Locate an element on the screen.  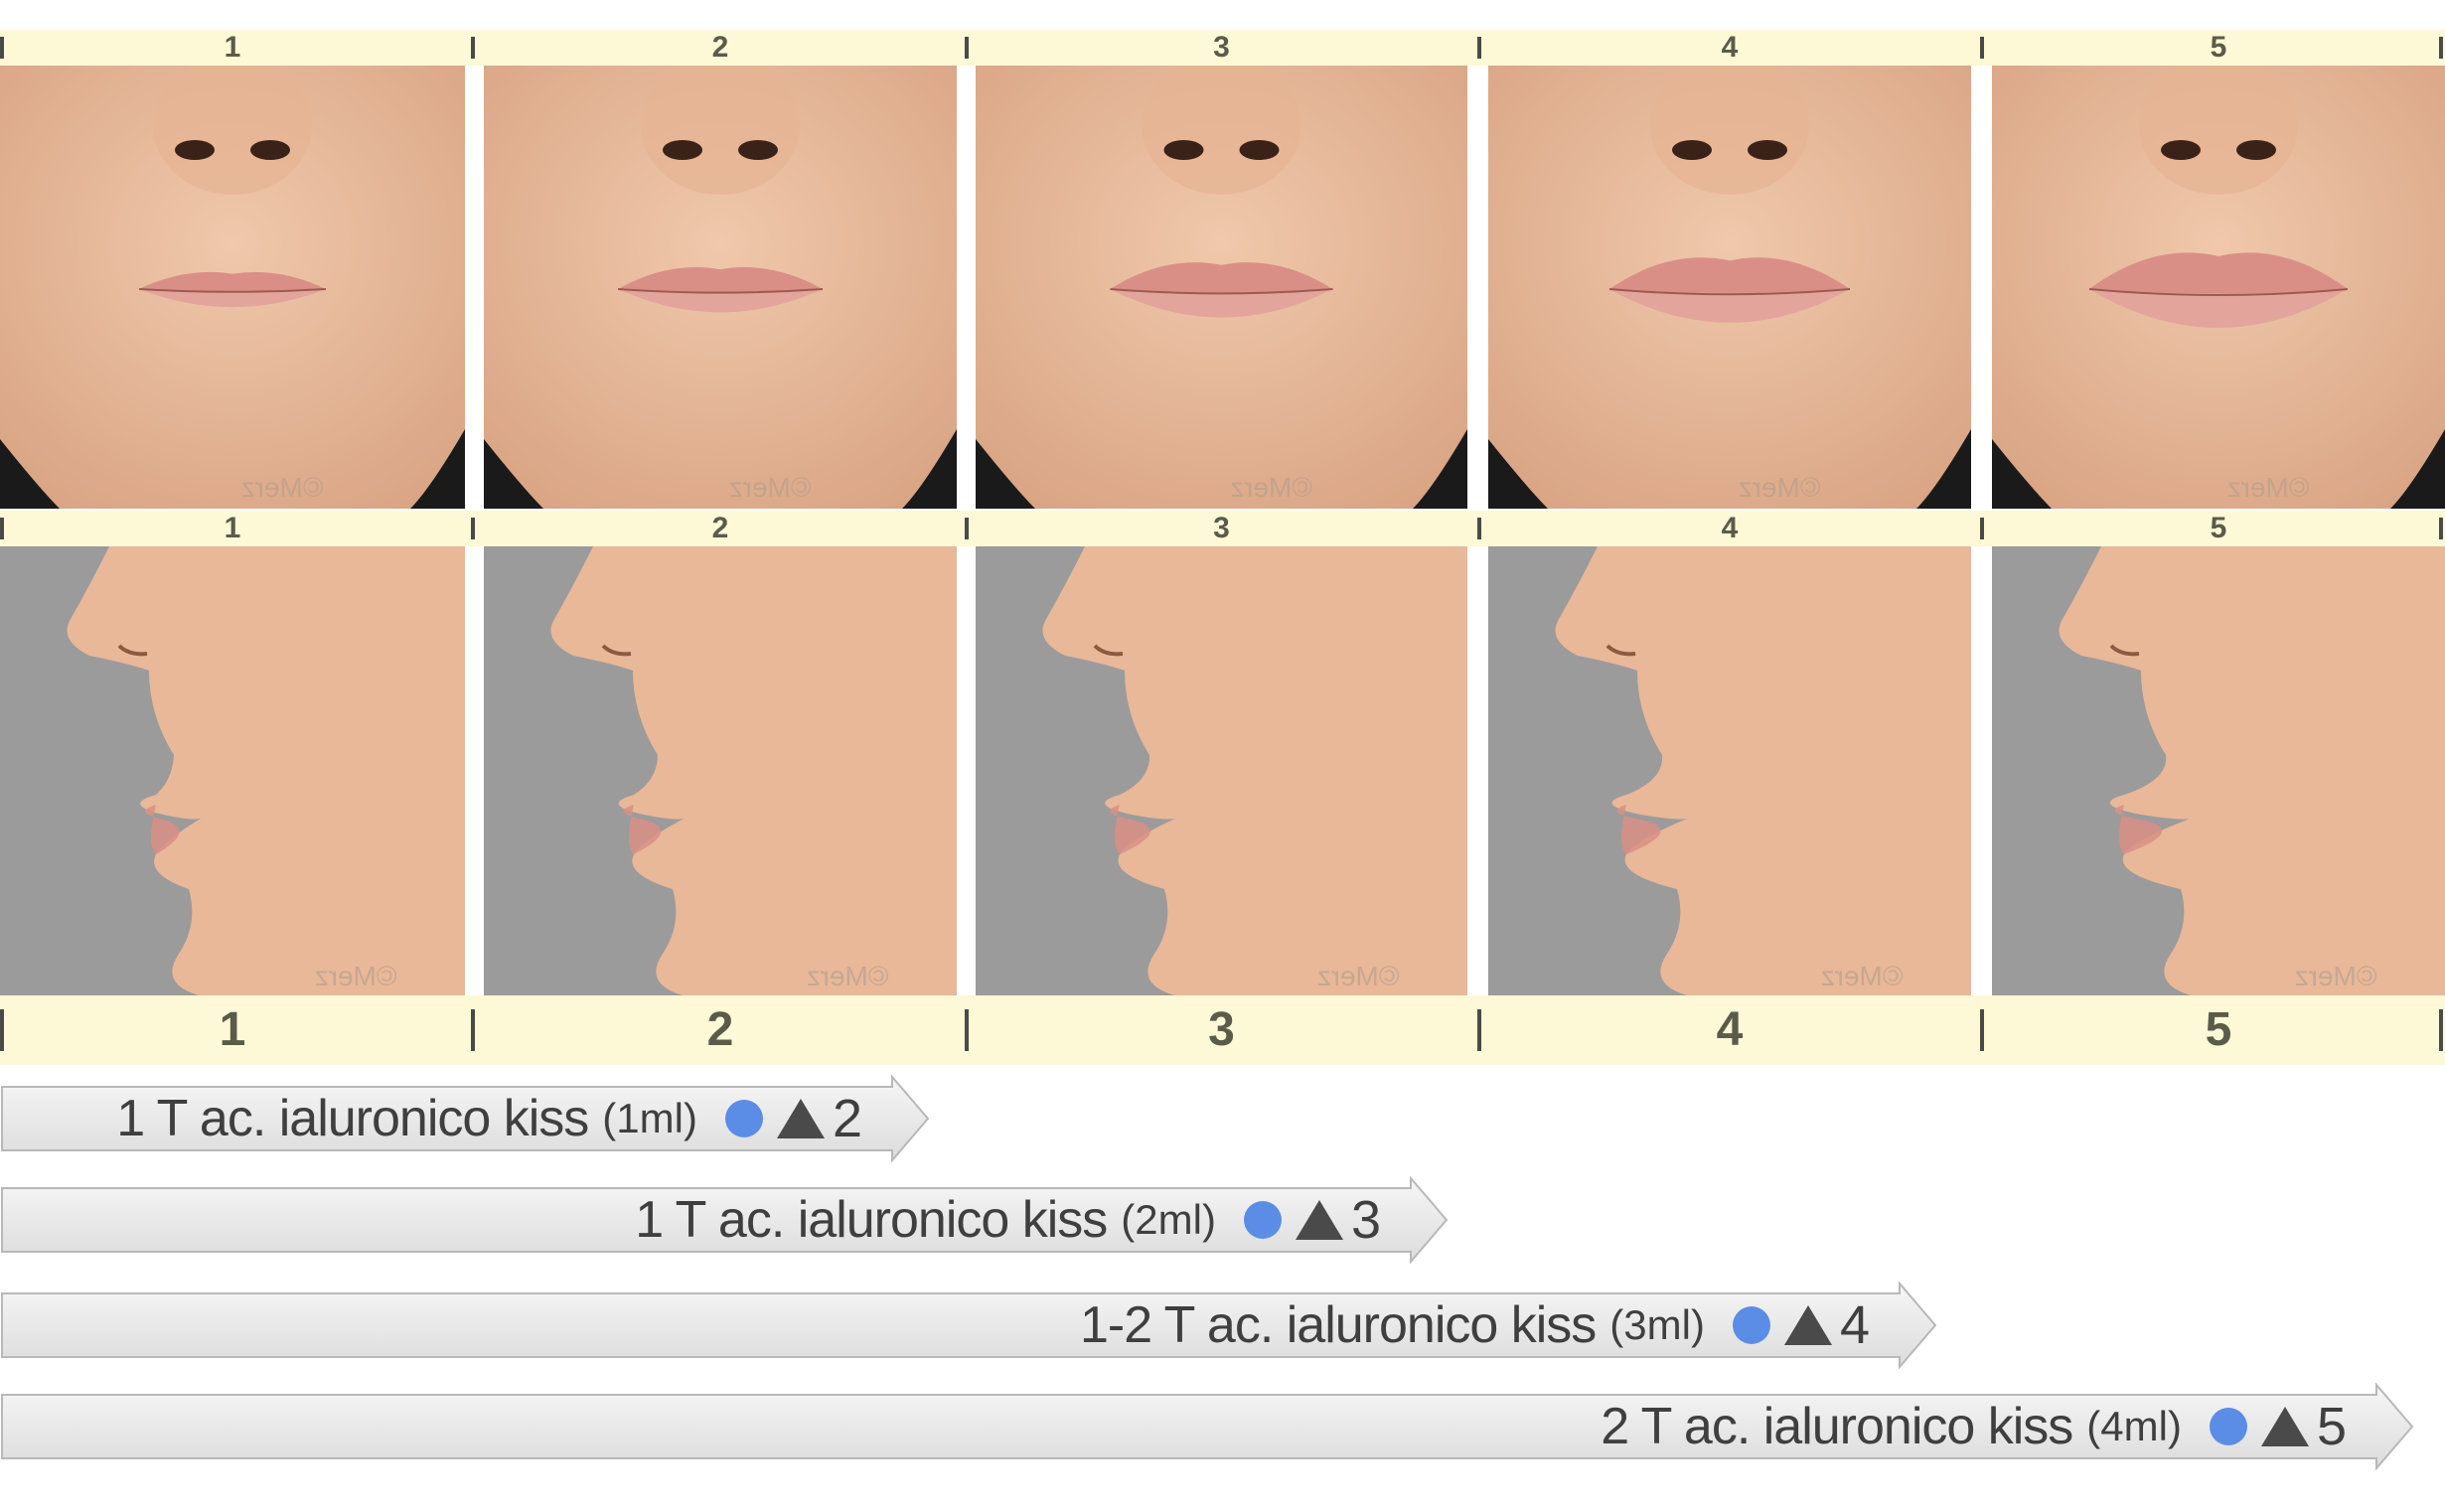
treatment-arrow-2: 1 T ac. ialuronico kiss (2ml) 3 is located at coordinates (726, 1220).